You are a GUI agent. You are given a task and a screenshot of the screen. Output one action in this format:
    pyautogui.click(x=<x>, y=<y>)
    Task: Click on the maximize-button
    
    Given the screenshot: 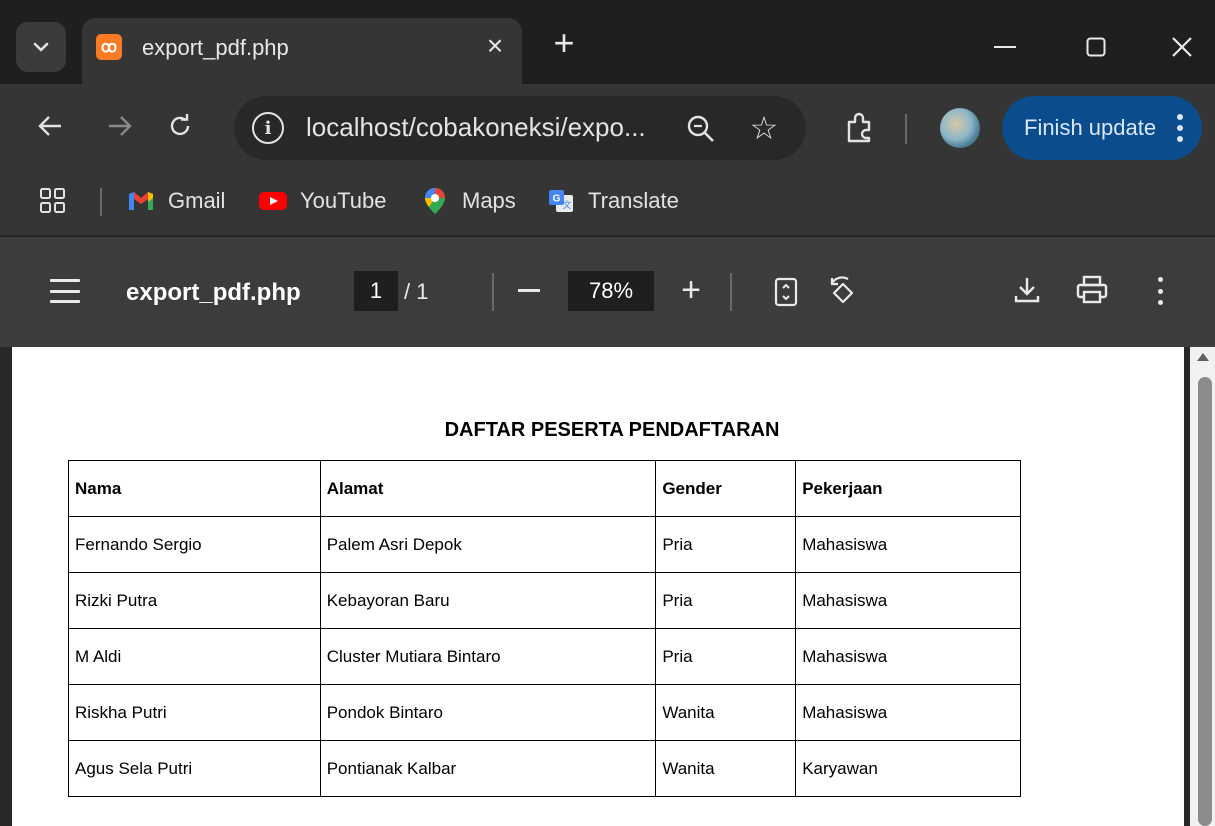 What is the action you would take?
    pyautogui.click(x=1096, y=47)
    